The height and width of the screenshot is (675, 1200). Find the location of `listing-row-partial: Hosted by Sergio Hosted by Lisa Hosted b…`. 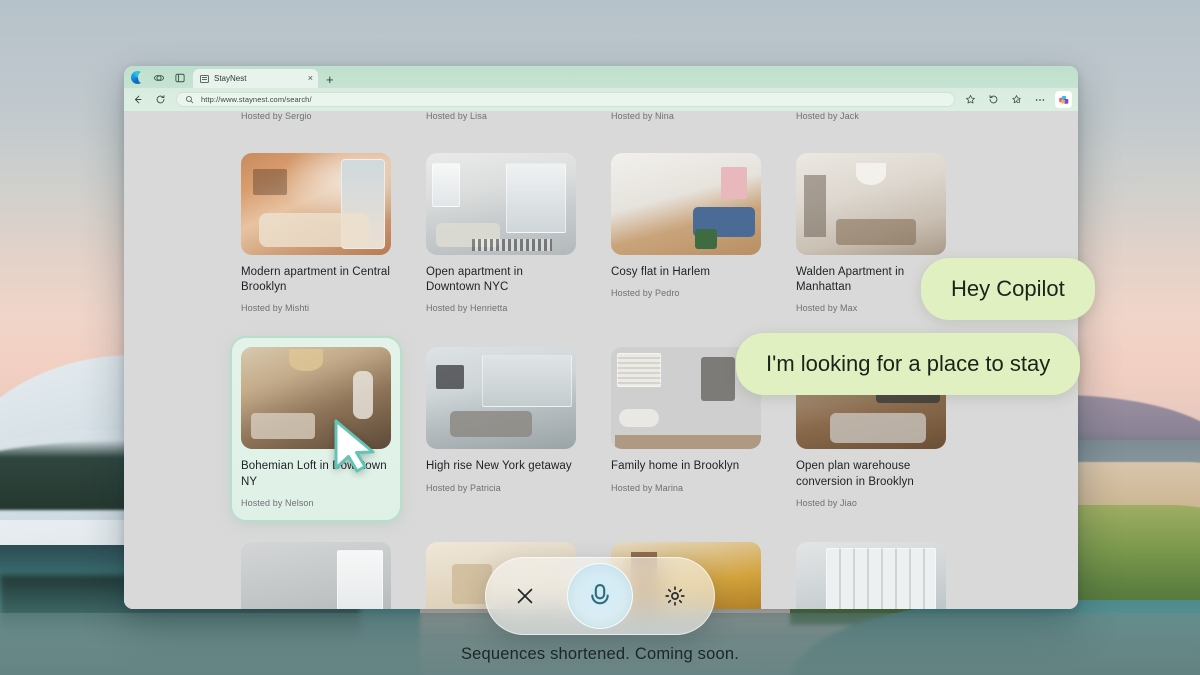

listing-row-partial: Hosted by Sergio Hosted by Lisa Hosted b… is located at coordinates (601, 116).